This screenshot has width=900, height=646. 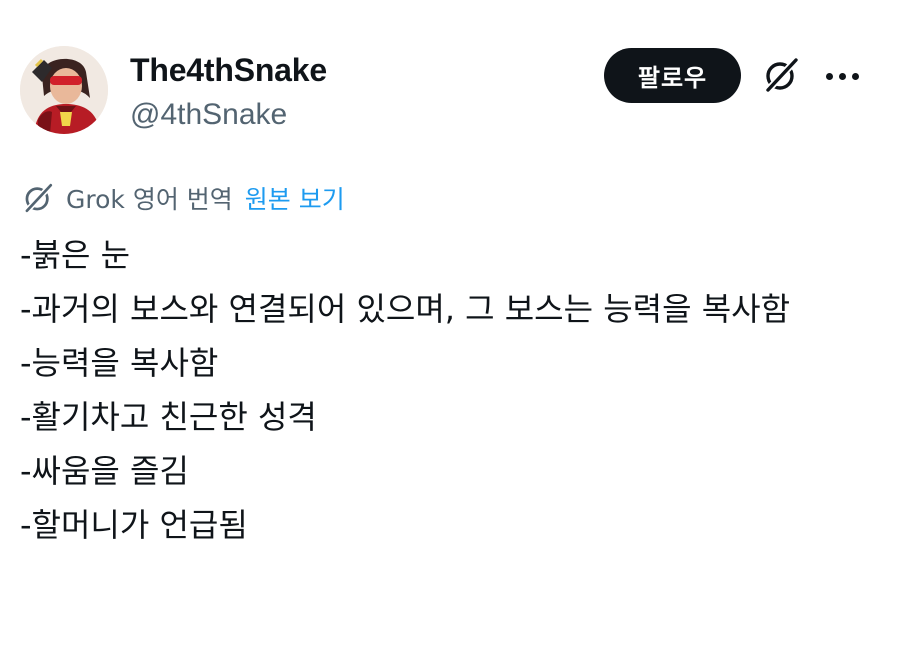 I want to click on grok-icon, so click(x=782, y=75).